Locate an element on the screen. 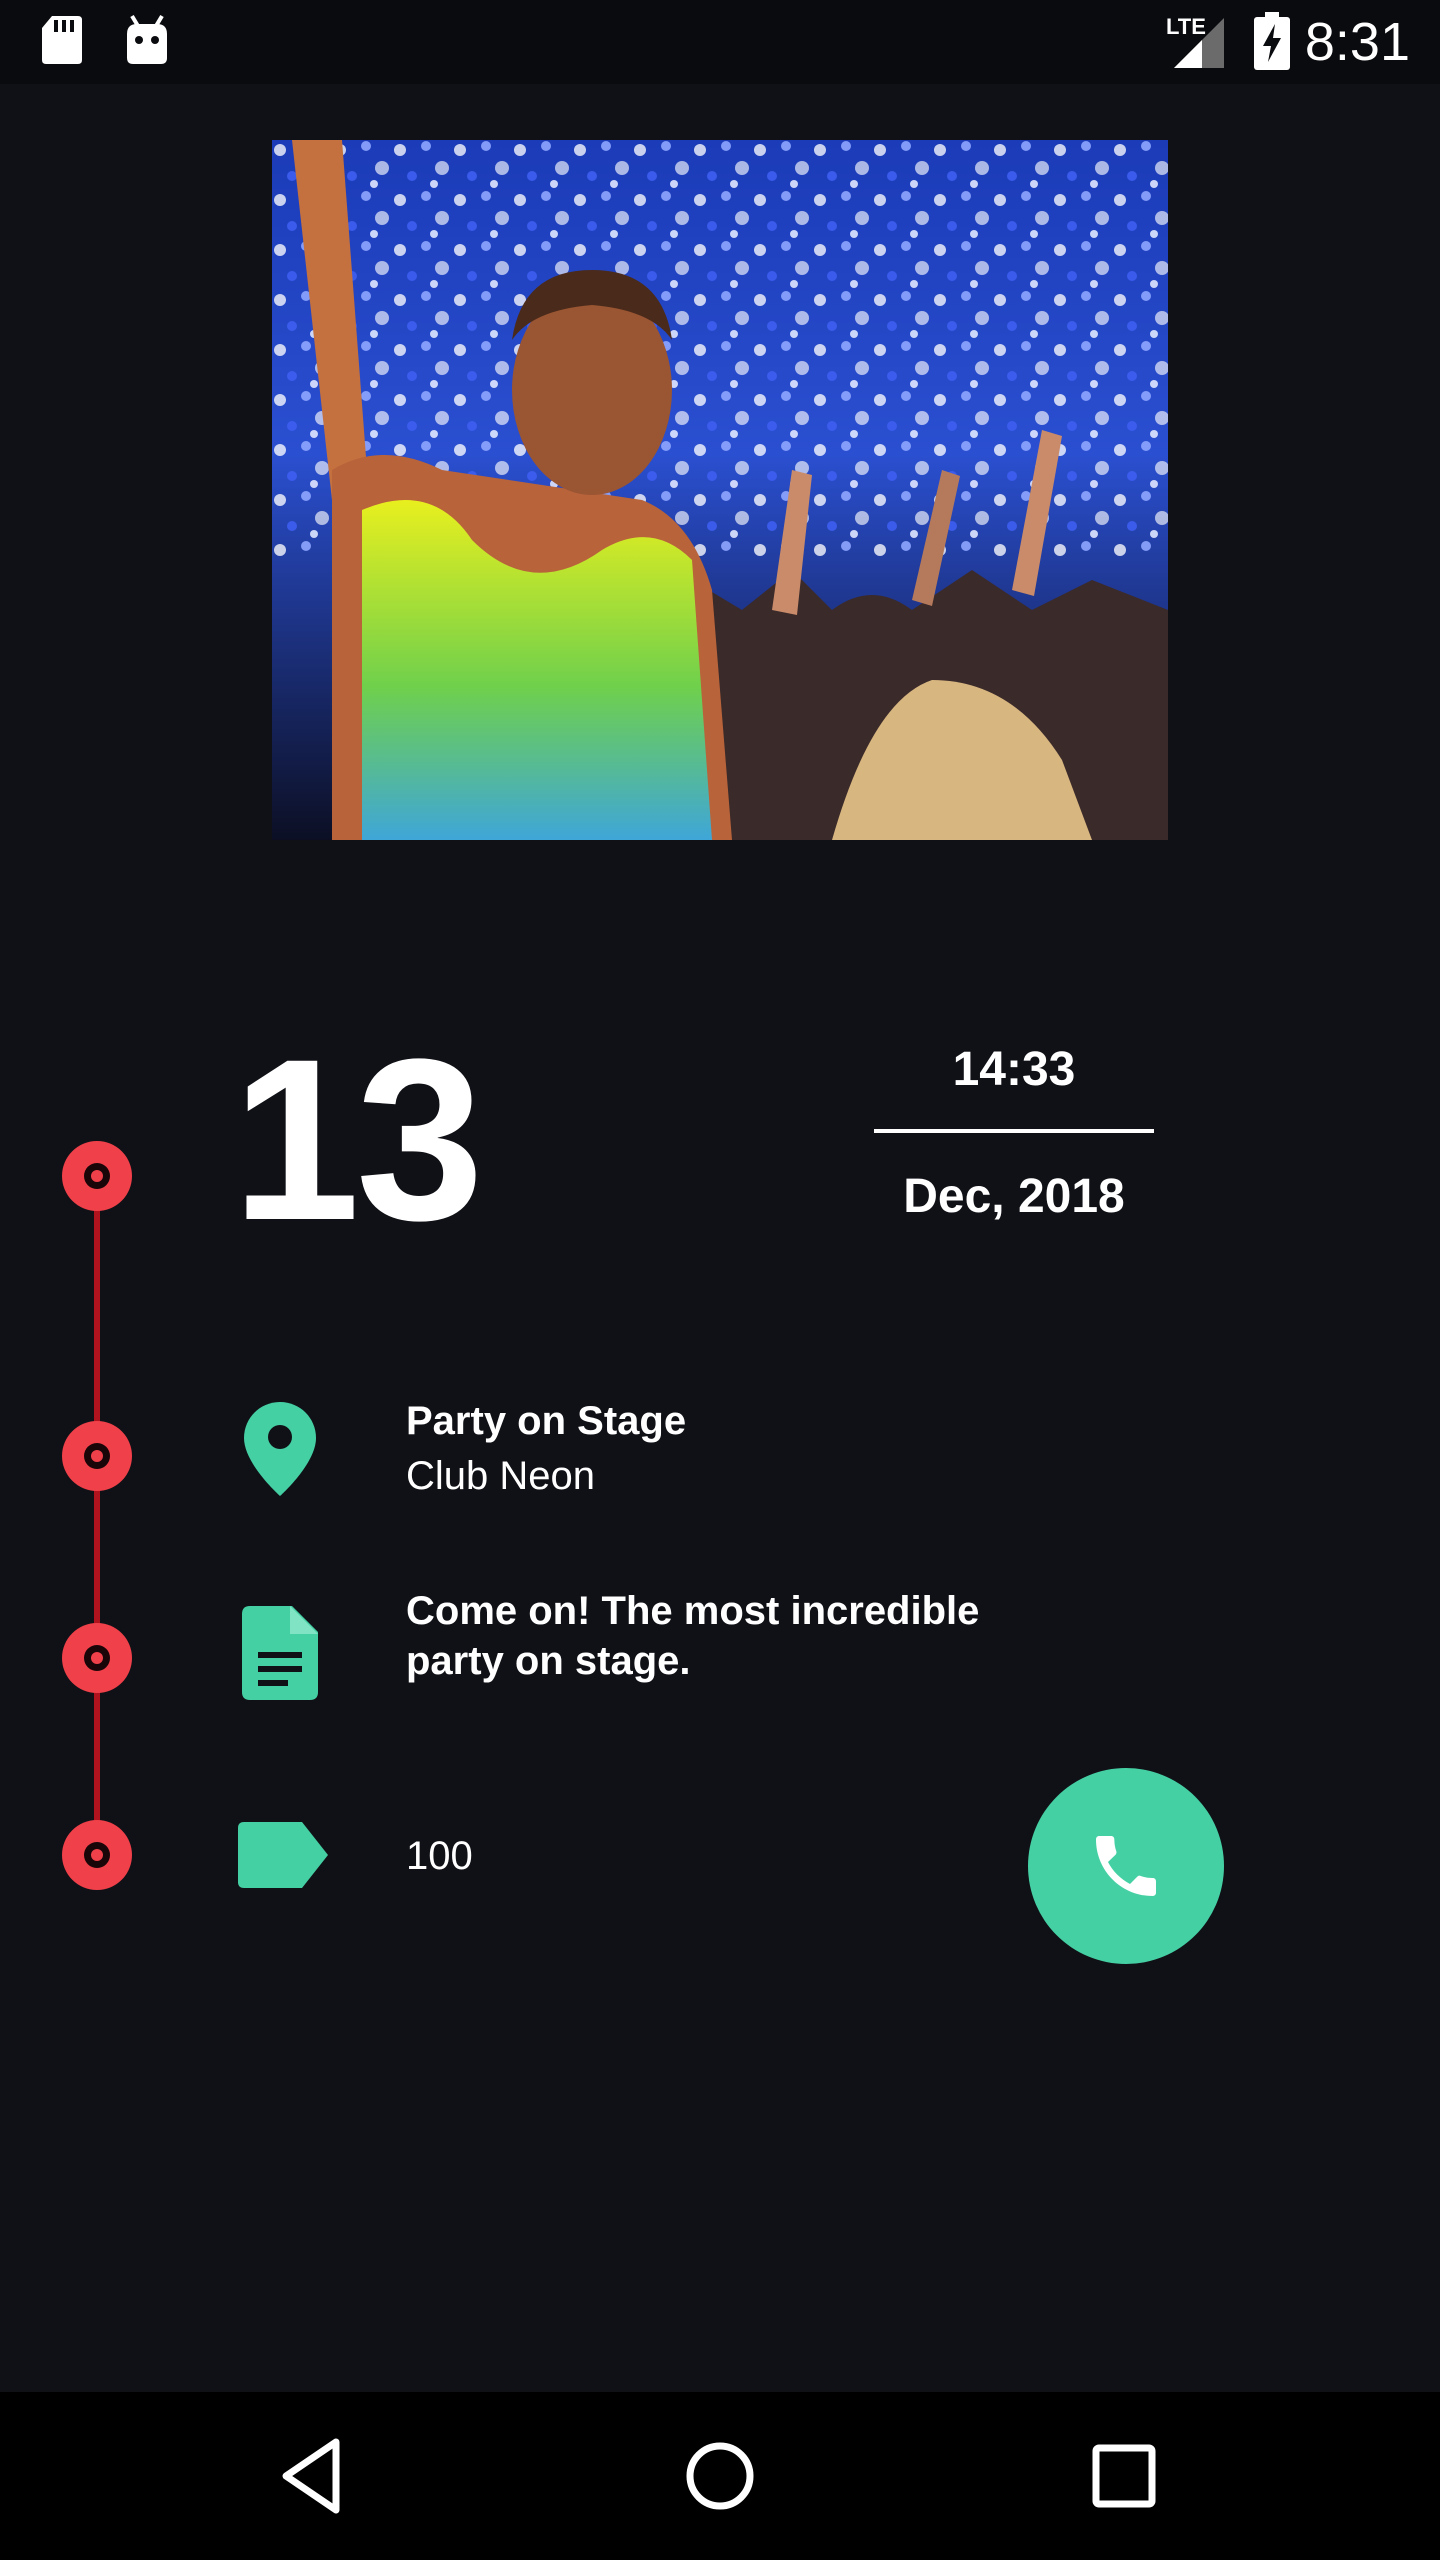  recents-icon is located at coordinates (1124, 2476).